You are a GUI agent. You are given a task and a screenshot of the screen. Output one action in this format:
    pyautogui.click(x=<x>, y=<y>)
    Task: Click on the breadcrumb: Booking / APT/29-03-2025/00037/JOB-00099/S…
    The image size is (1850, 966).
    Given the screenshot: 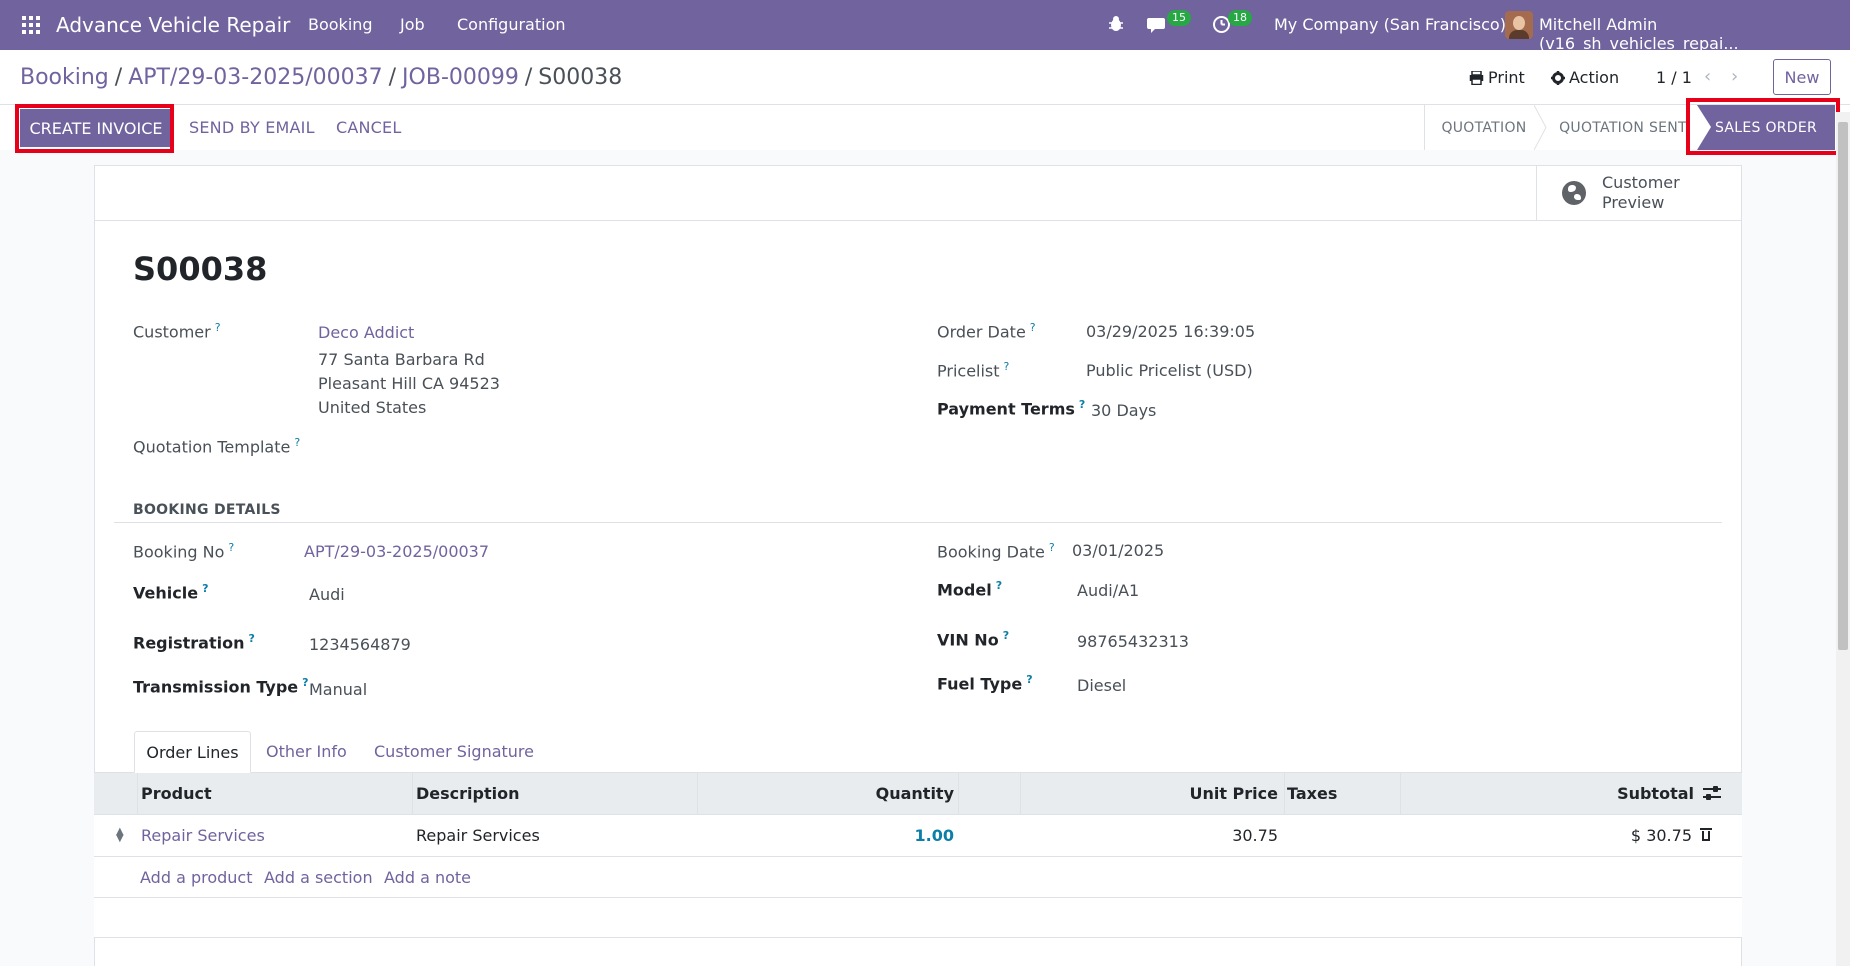 What is the action you would take?
    pyautogui.click(x=321, y=77)
    